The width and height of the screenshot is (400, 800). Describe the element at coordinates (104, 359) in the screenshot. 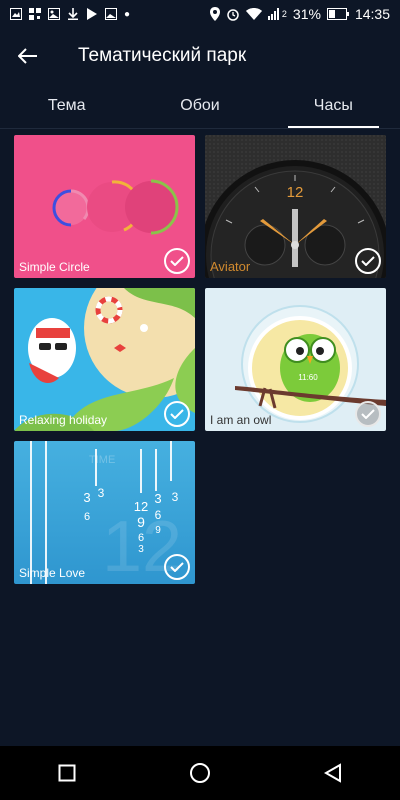

I see `clock-card-relaxing-holiday: Relaxing holiday` at that location.